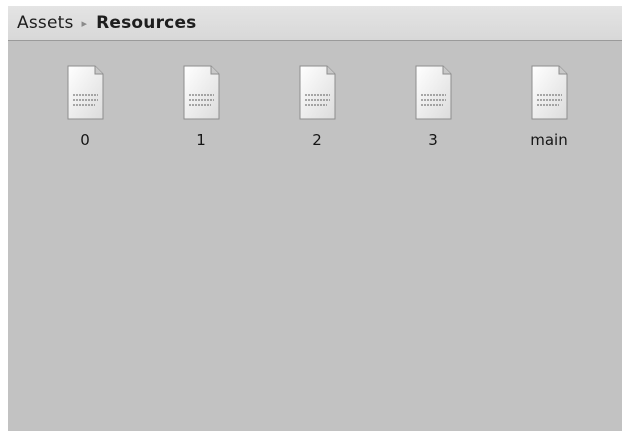  I want to click on file-label: 3, so click(433, 140).